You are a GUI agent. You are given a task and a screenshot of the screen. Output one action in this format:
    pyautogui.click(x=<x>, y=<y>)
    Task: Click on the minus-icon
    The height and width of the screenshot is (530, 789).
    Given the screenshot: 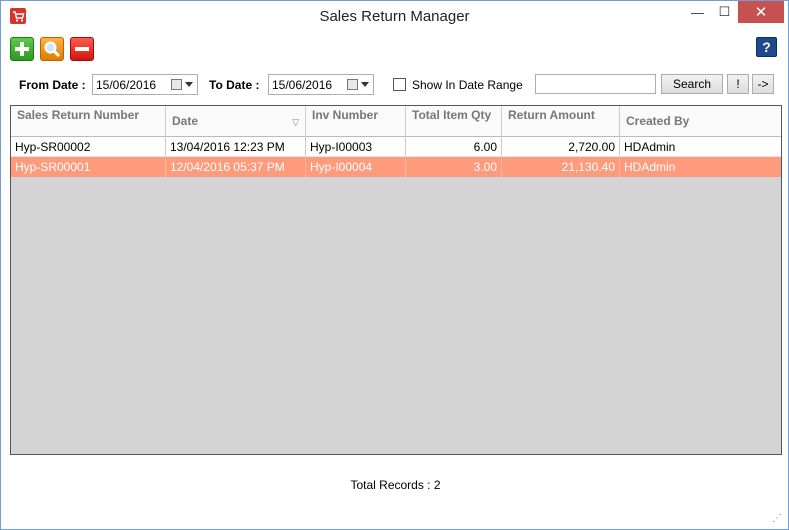 What is the action you would take?
    pyautogui.click(x=82, y=49)
    